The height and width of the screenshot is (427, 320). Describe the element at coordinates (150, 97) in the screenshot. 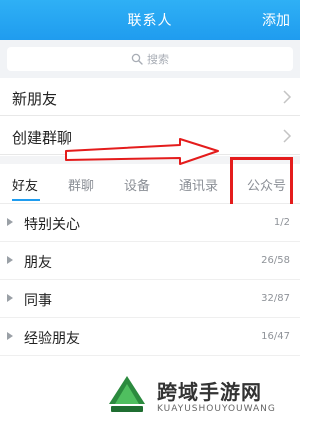

I see `new-friends-row: 新朋友` at that location.